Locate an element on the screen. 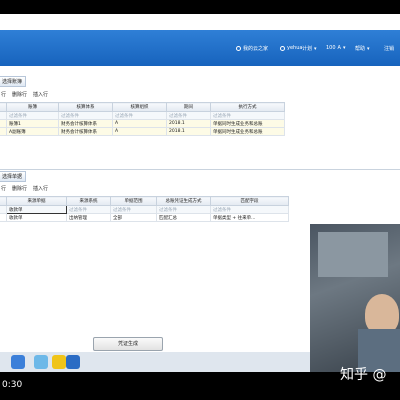  webcam-overlay is located at coordinates (355, 298).